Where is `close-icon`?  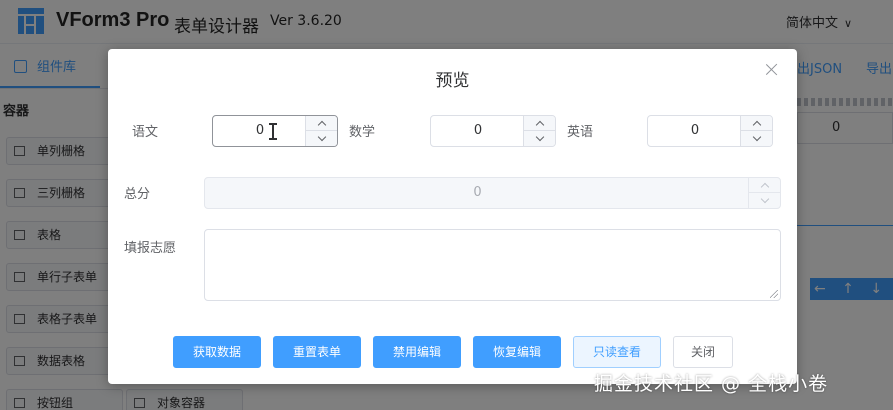
close-icon is located at coordinates (772, 70).